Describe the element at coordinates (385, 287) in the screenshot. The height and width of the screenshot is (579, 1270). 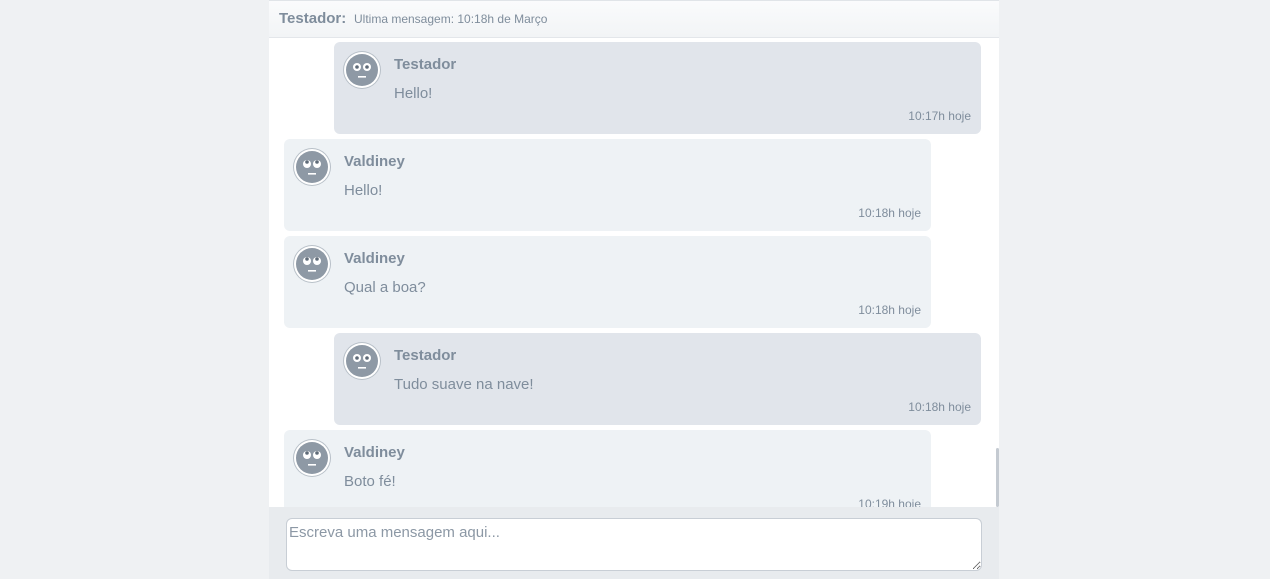
I see `message-text: Qual a boa?` at that location.